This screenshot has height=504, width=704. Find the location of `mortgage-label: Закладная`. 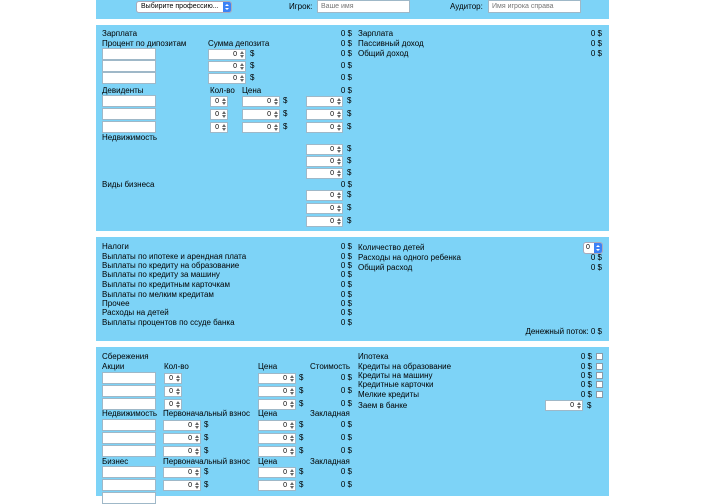

mortgage-label: Закладная is located at coordinates (330, 413).